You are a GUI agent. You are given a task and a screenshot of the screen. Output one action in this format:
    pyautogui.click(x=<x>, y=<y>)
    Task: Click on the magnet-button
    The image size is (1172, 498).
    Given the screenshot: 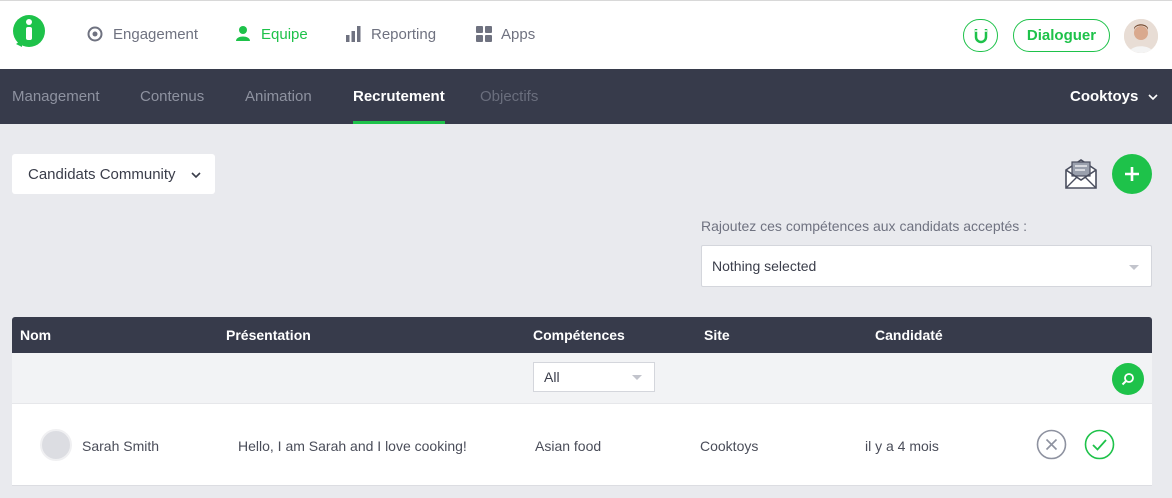 What is the action you would take?
    pyautogui.click(x=980, y=35)
    